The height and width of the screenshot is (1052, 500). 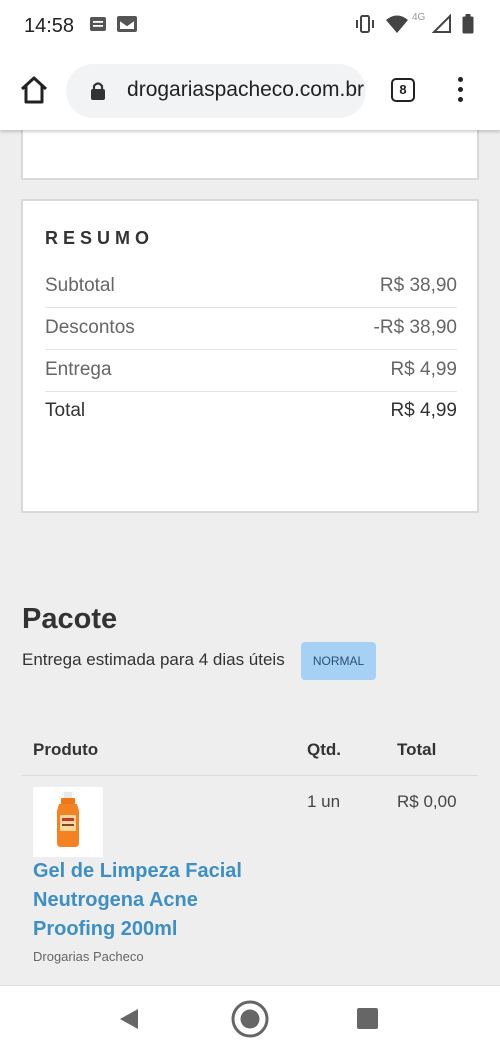 What do you see at coordinates (251, 328) in the screenshot?
I see `summary-row-discounts: Descontos -R$ 38,90` at bounding box center [251, 328].